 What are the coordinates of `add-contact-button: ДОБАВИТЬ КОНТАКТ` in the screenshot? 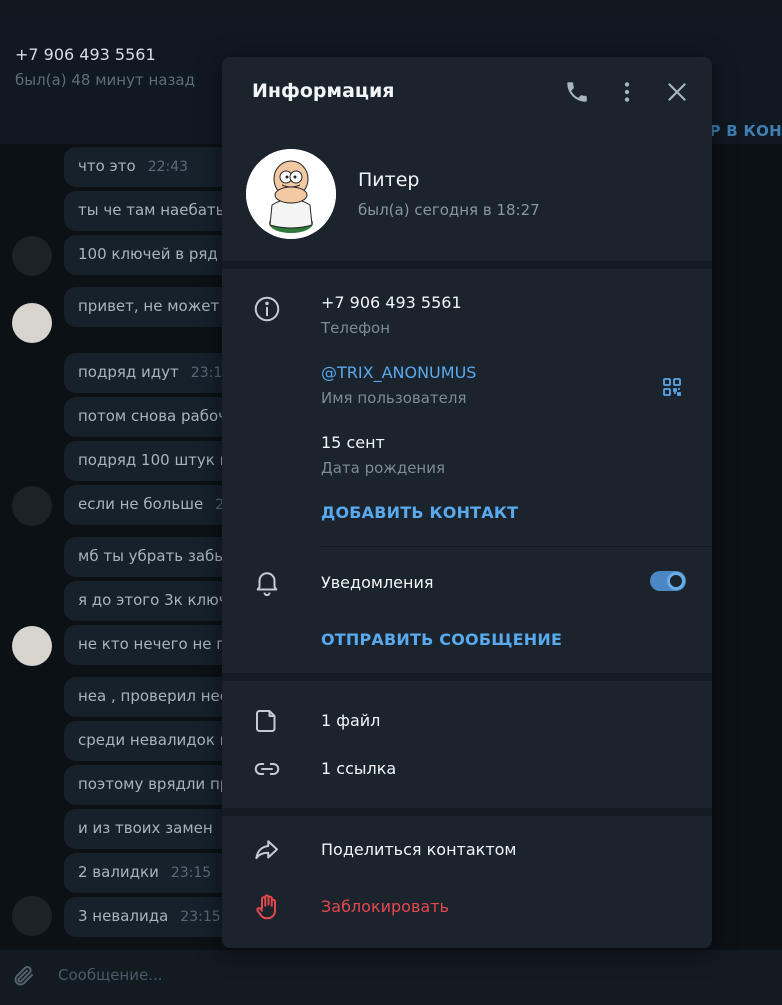 It's located at (419, 512).